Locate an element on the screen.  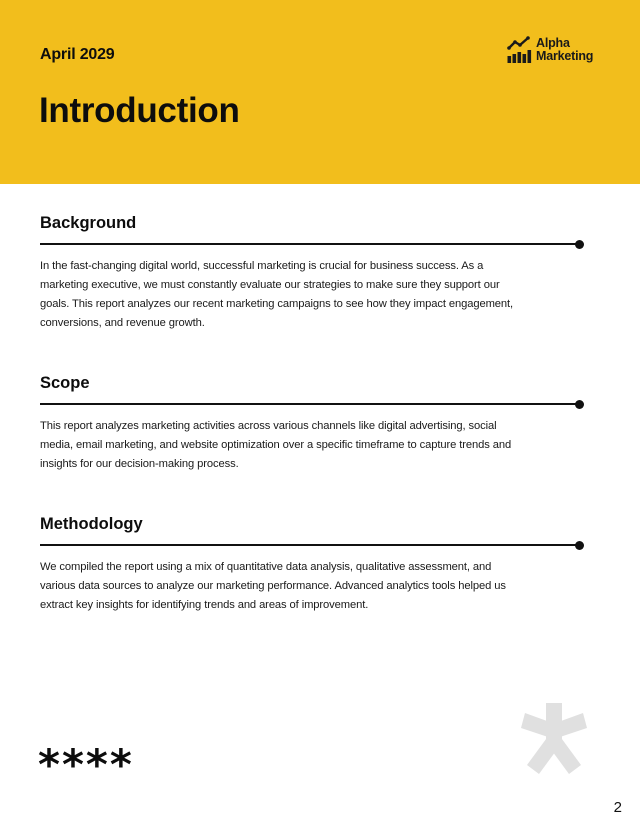
logo-wordmark: Alpha Marketing is located at coordinates (564, 50).